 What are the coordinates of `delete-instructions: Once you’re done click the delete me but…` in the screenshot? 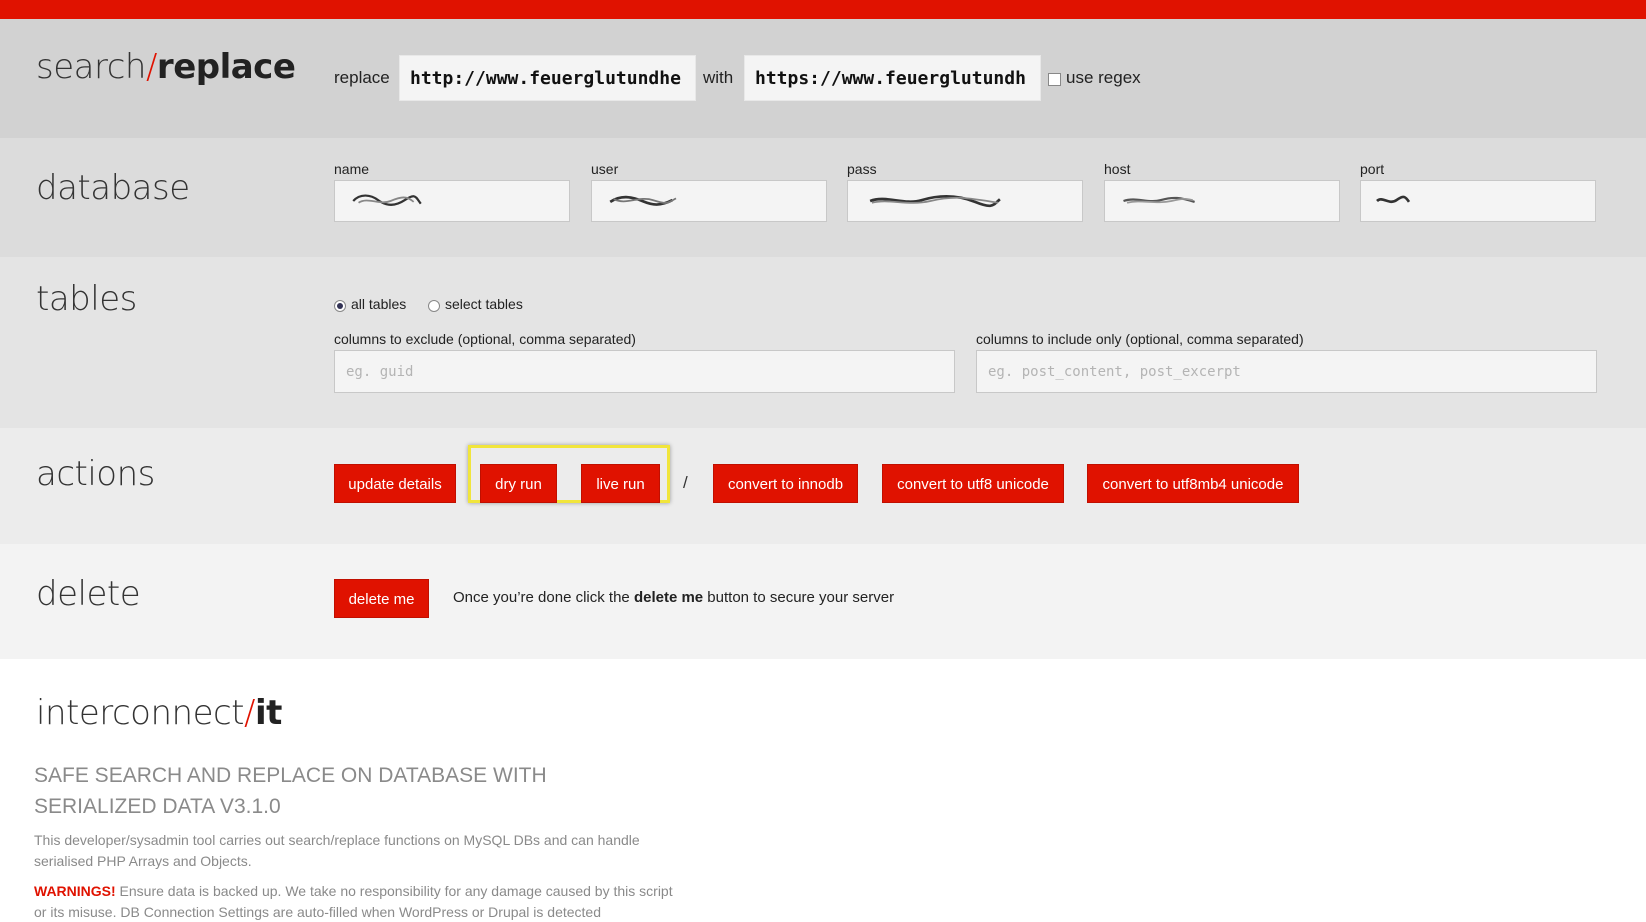 It's located at (673, 597).